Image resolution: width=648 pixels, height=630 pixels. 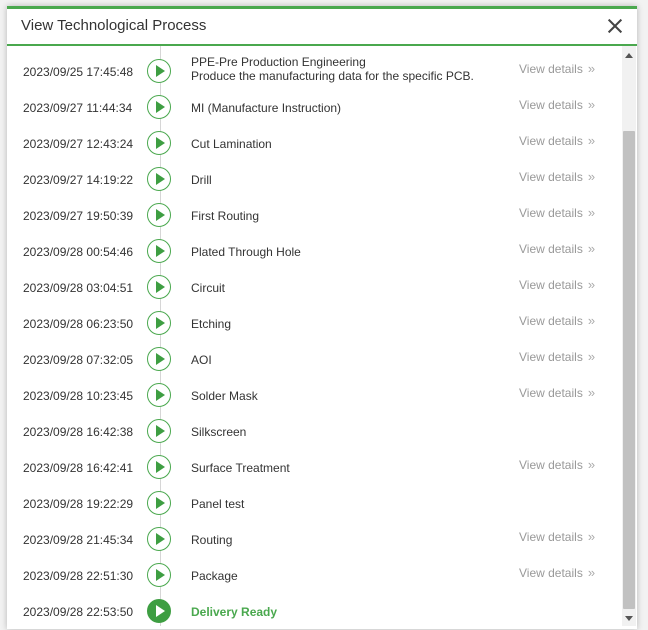 I want to click on play-filled-icon, so click(x=159, y=611).